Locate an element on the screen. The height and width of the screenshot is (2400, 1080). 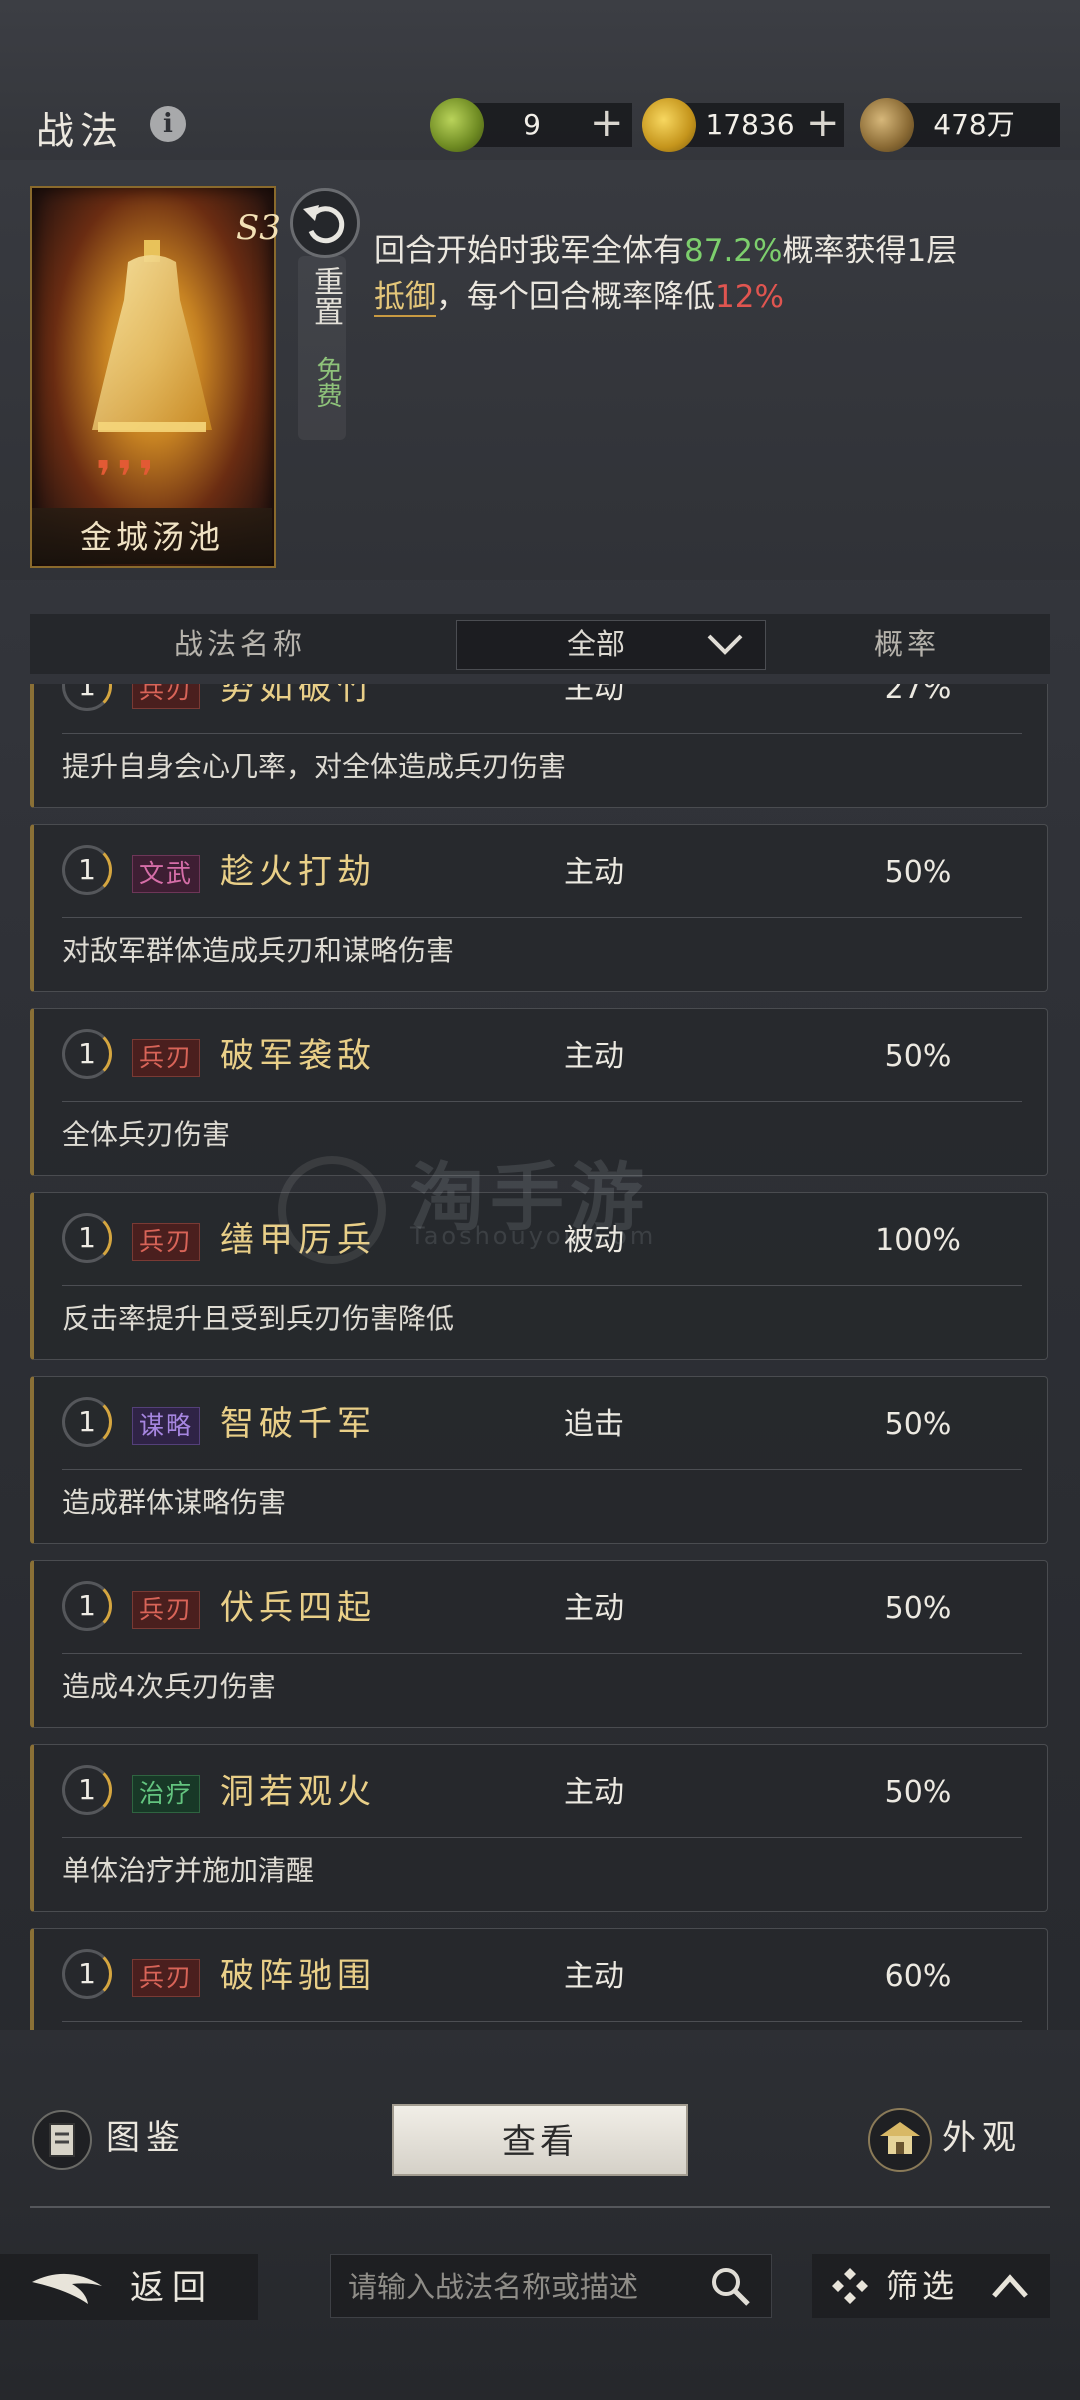
skill-desc: 对敌军群体造成兵刃和谋略伤害 is located at coordinates (258, 950).